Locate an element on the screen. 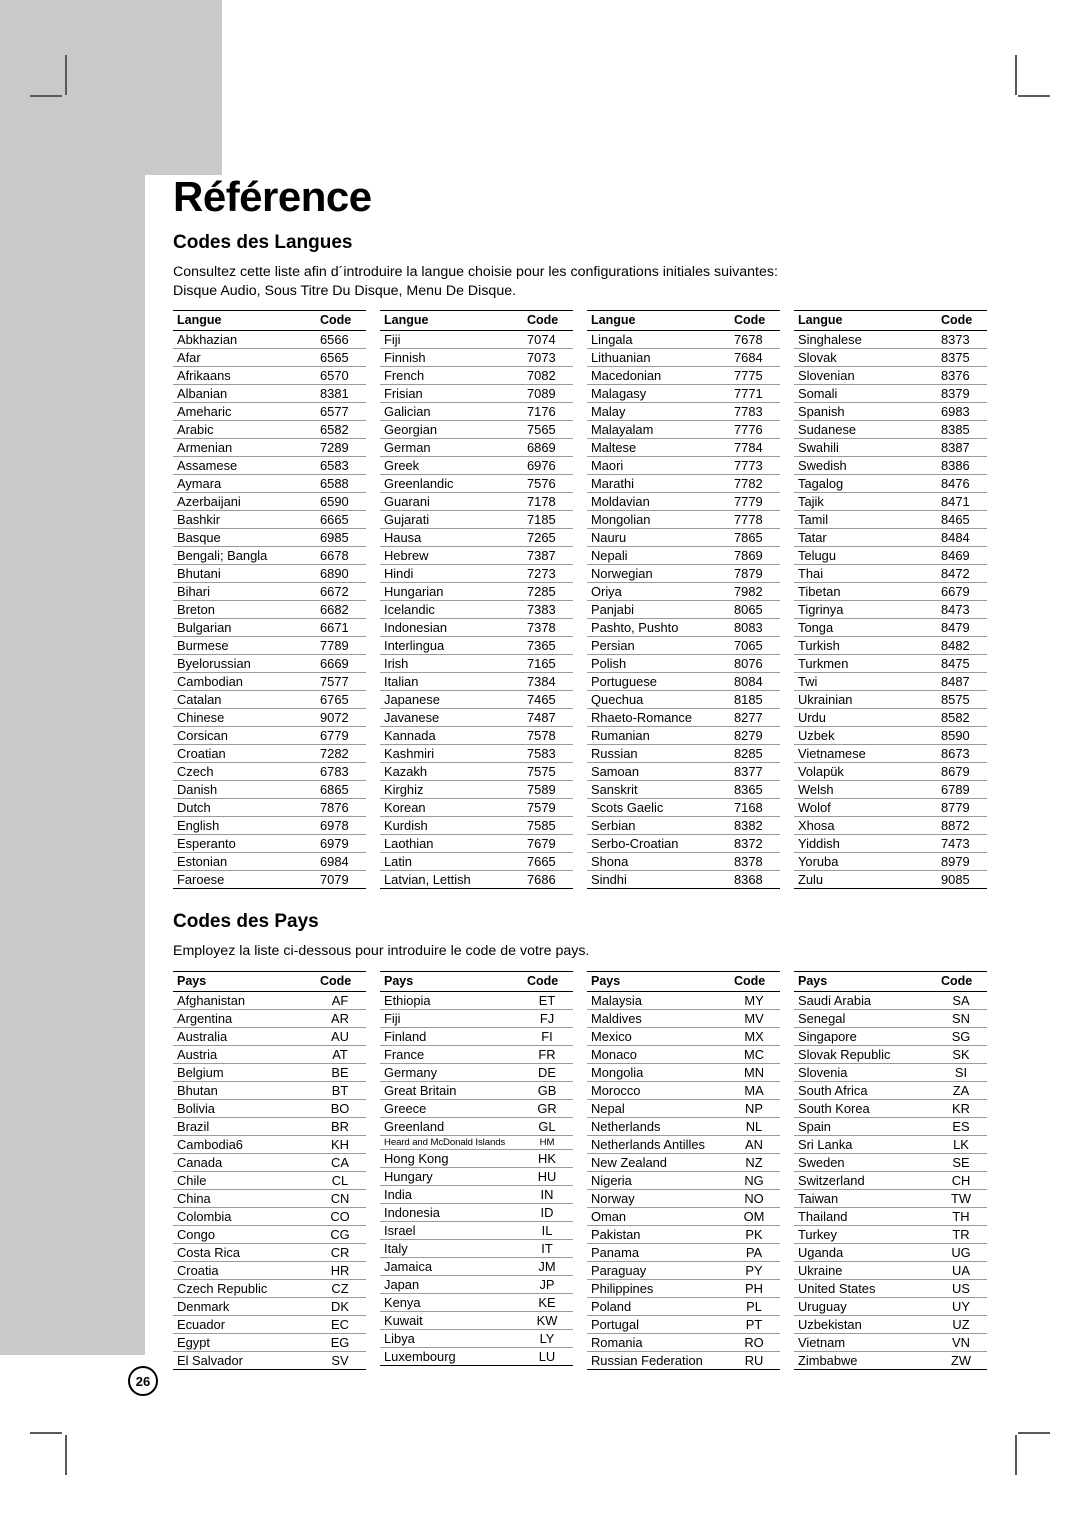 This screenshot has height=1528, width=1080. table-row: Shona 8378 is located at coordinates (683, 862).